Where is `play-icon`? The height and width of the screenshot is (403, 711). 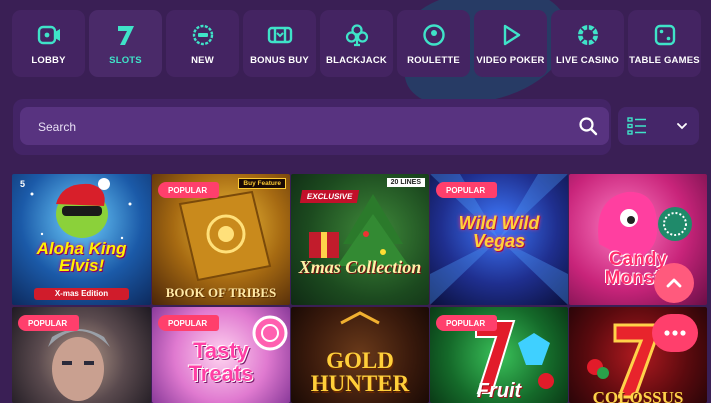 play-icon is located at coordinates (511, 34).